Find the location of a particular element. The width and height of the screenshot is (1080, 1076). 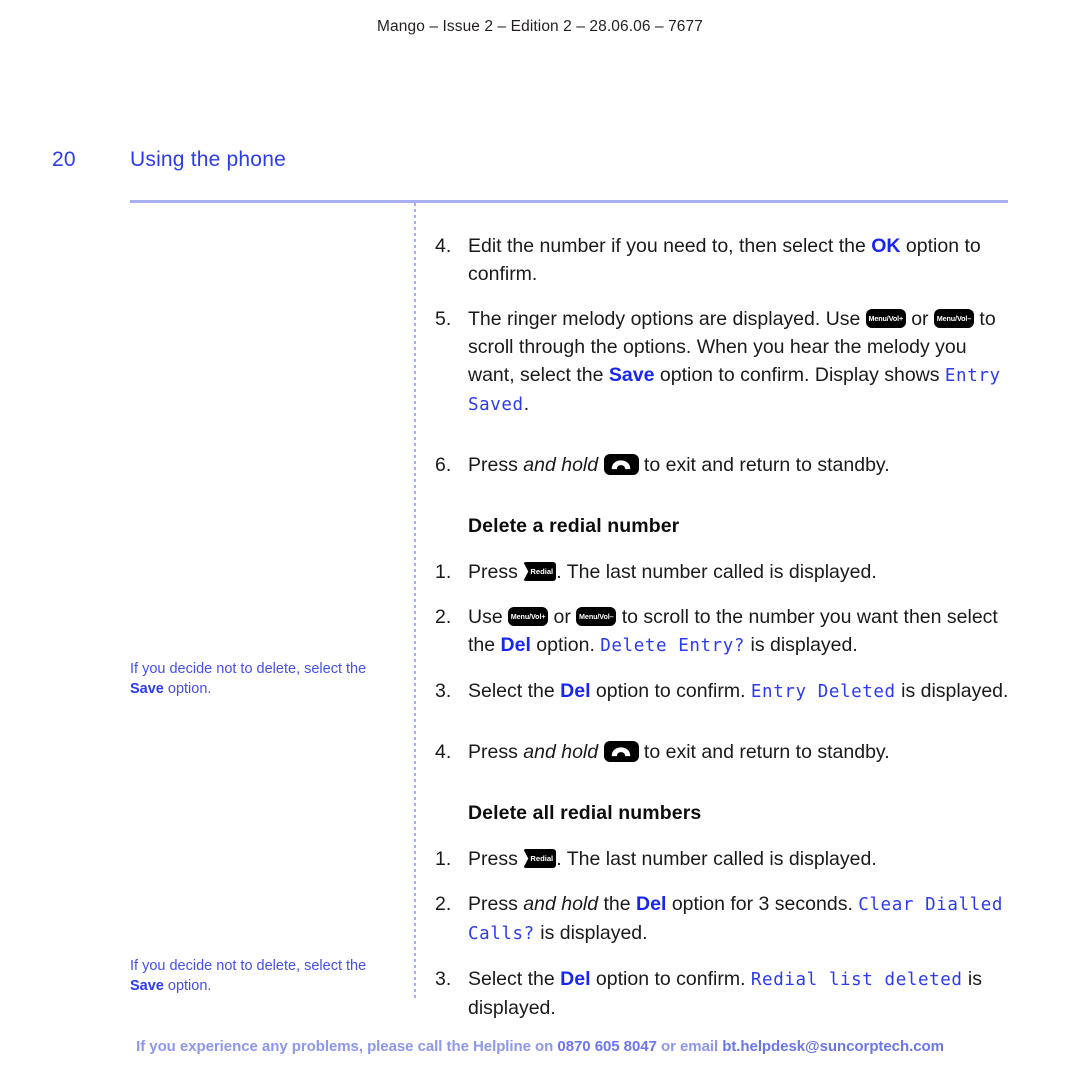

lcd-display-text: Entry Deleted is located at coordinates (823, 692).